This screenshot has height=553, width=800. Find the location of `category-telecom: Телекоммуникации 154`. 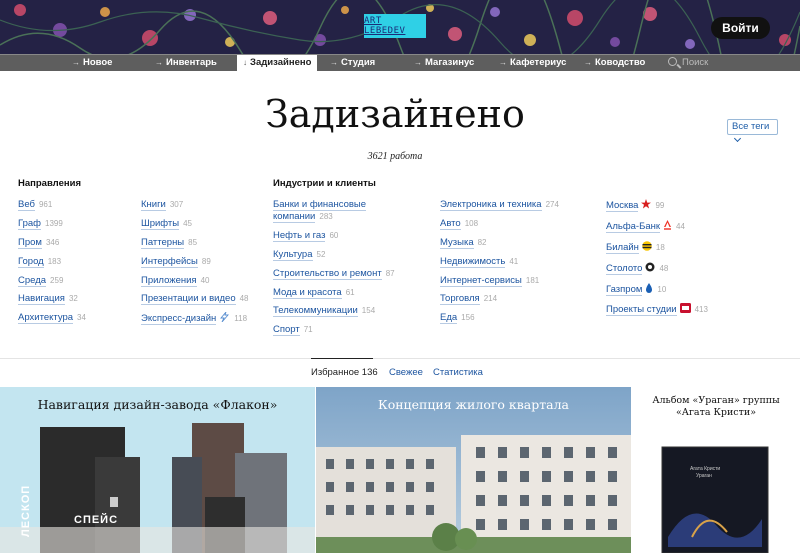

category-telecom: Телекоммуникации 154 is located at coordinates (334, 311).